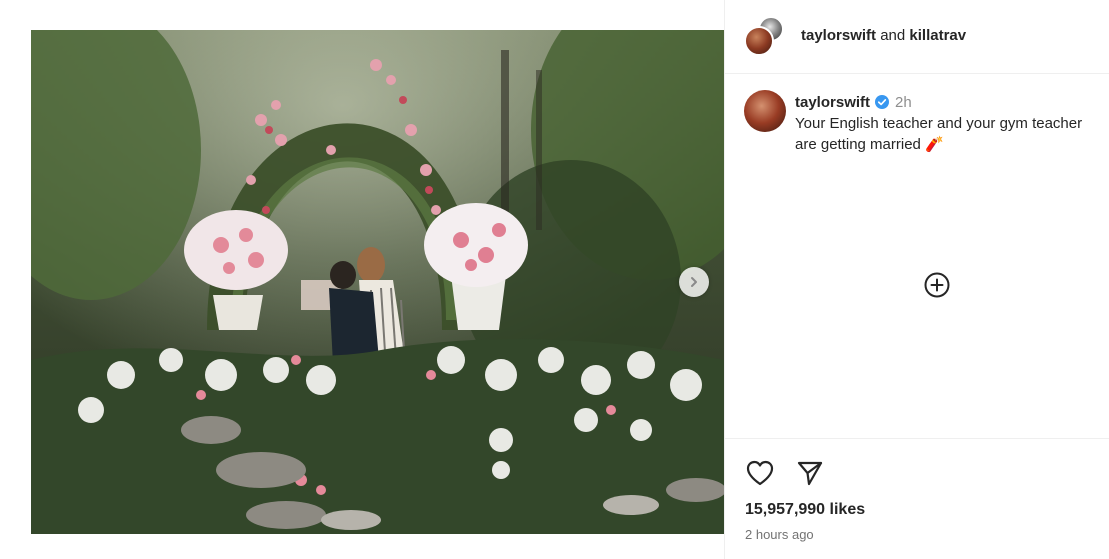  What do you see at coordinates (937, 285) in the screenshot?
I see `circle-plus-icon` at bounding box center [937, 285].